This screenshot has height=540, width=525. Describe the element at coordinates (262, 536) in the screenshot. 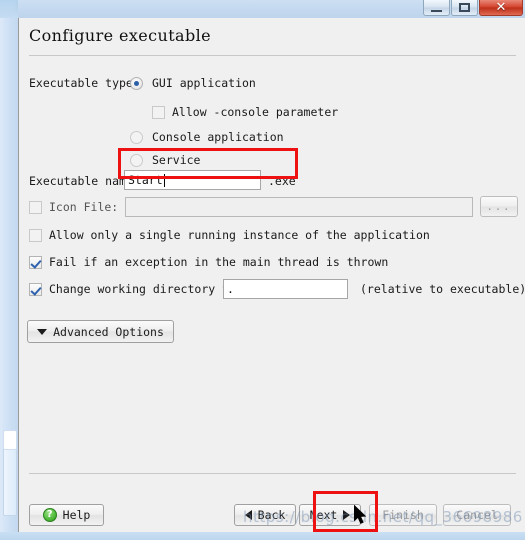

I see `background-bottom-strip` at that location.